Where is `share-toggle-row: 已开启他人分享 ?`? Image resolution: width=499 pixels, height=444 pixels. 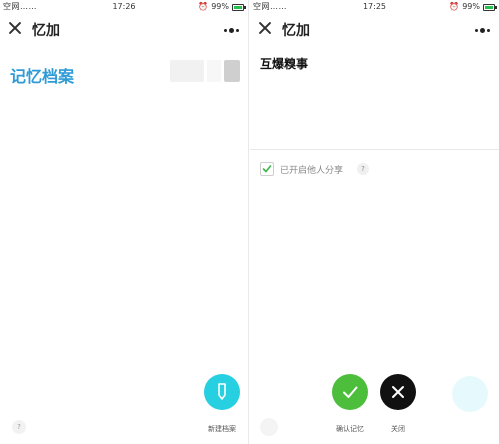 share-toggle-row: 已开启他人分享 ? is located at coordinates (315, 169).